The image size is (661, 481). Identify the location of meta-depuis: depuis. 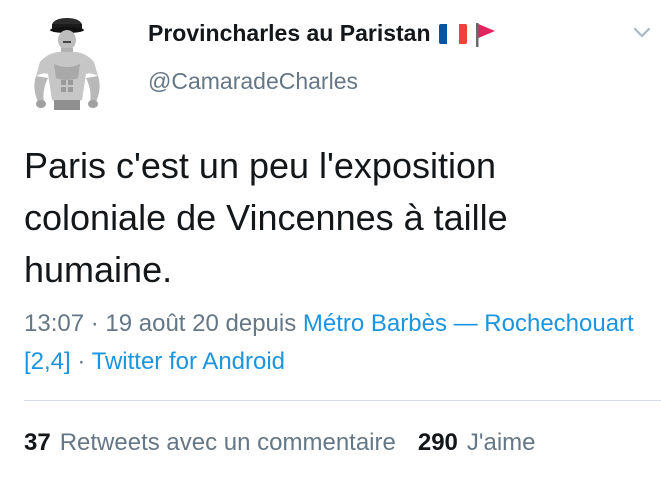
(260, 323).